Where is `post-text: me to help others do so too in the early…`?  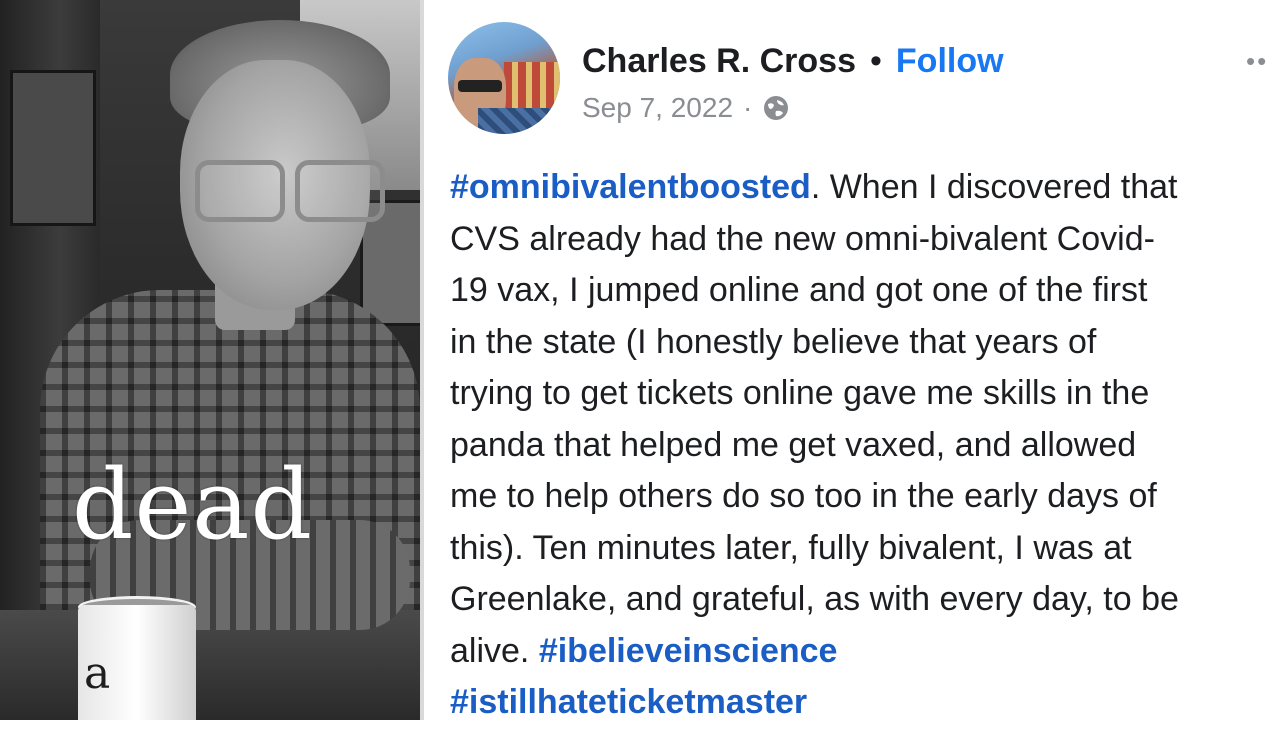
post-text: me to help others do so too in the early… is located at coordinates (803, 496).